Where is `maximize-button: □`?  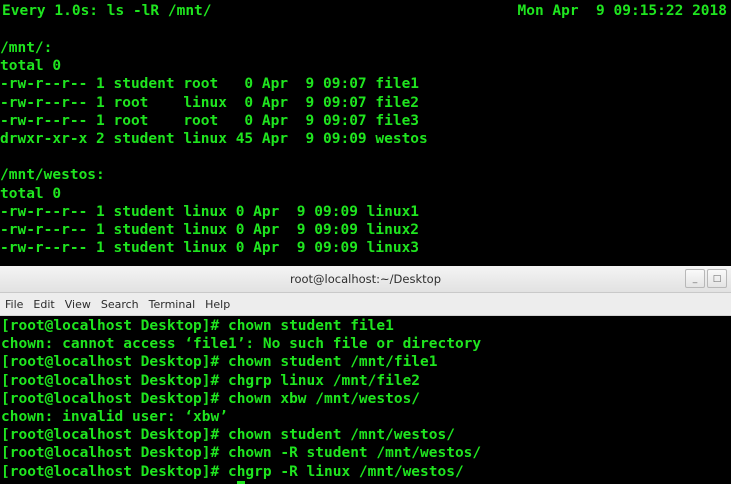 maximize-button: □ is located at coordinates (717, 278).